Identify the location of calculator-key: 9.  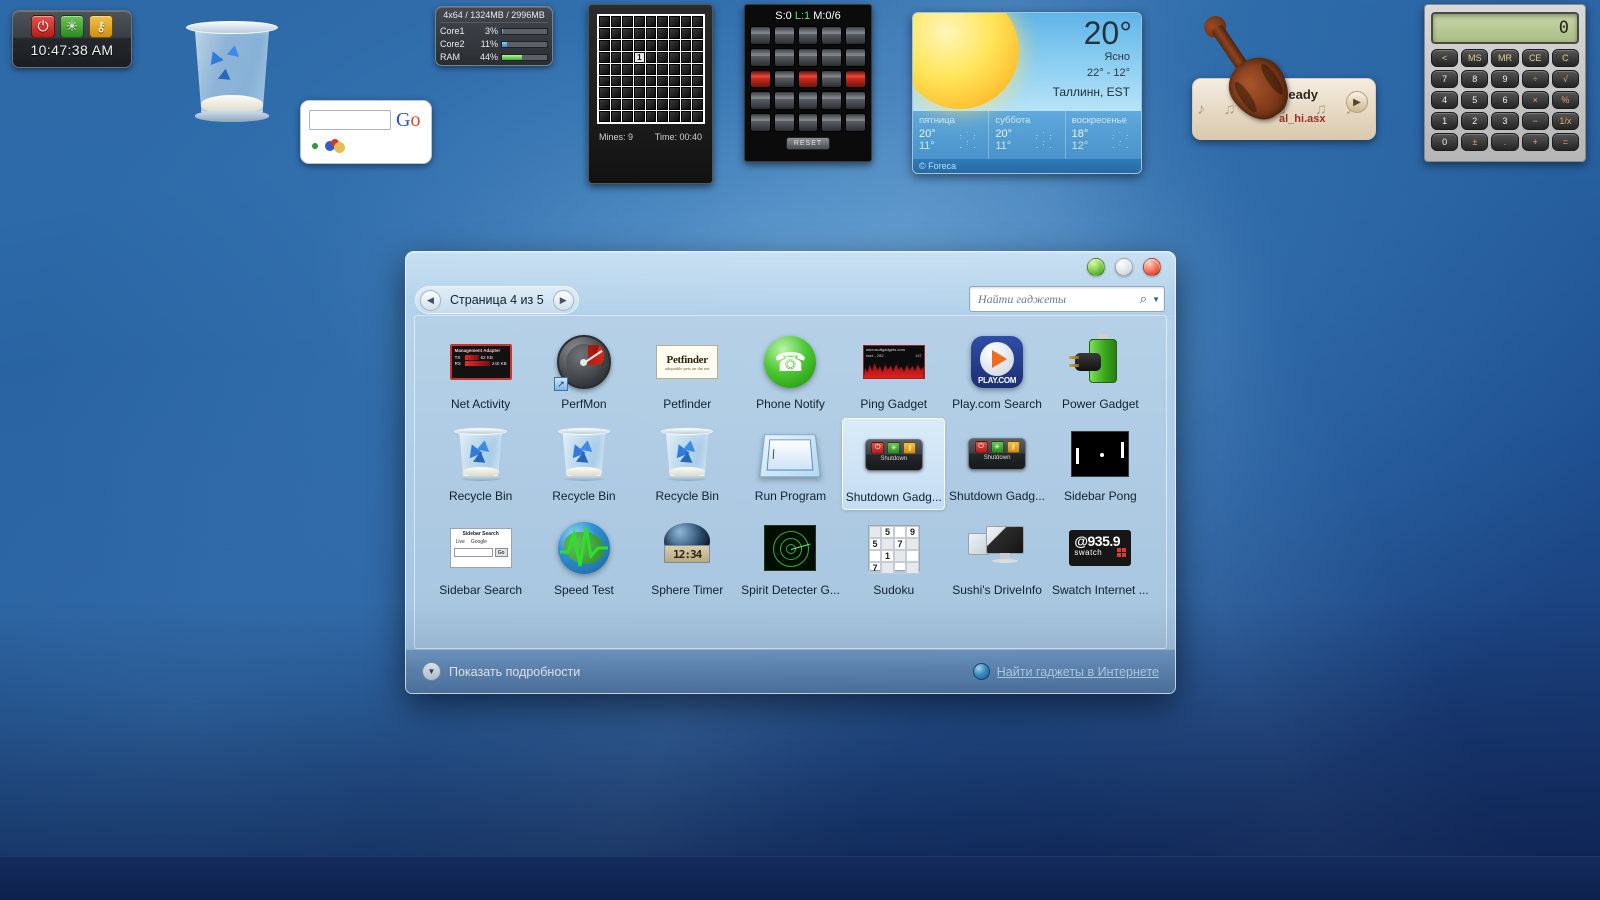
(1505, 79).